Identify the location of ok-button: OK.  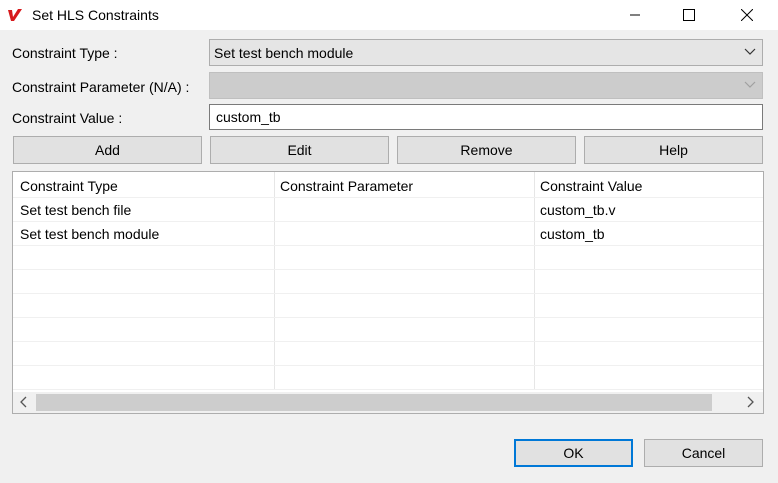
(573, 453).